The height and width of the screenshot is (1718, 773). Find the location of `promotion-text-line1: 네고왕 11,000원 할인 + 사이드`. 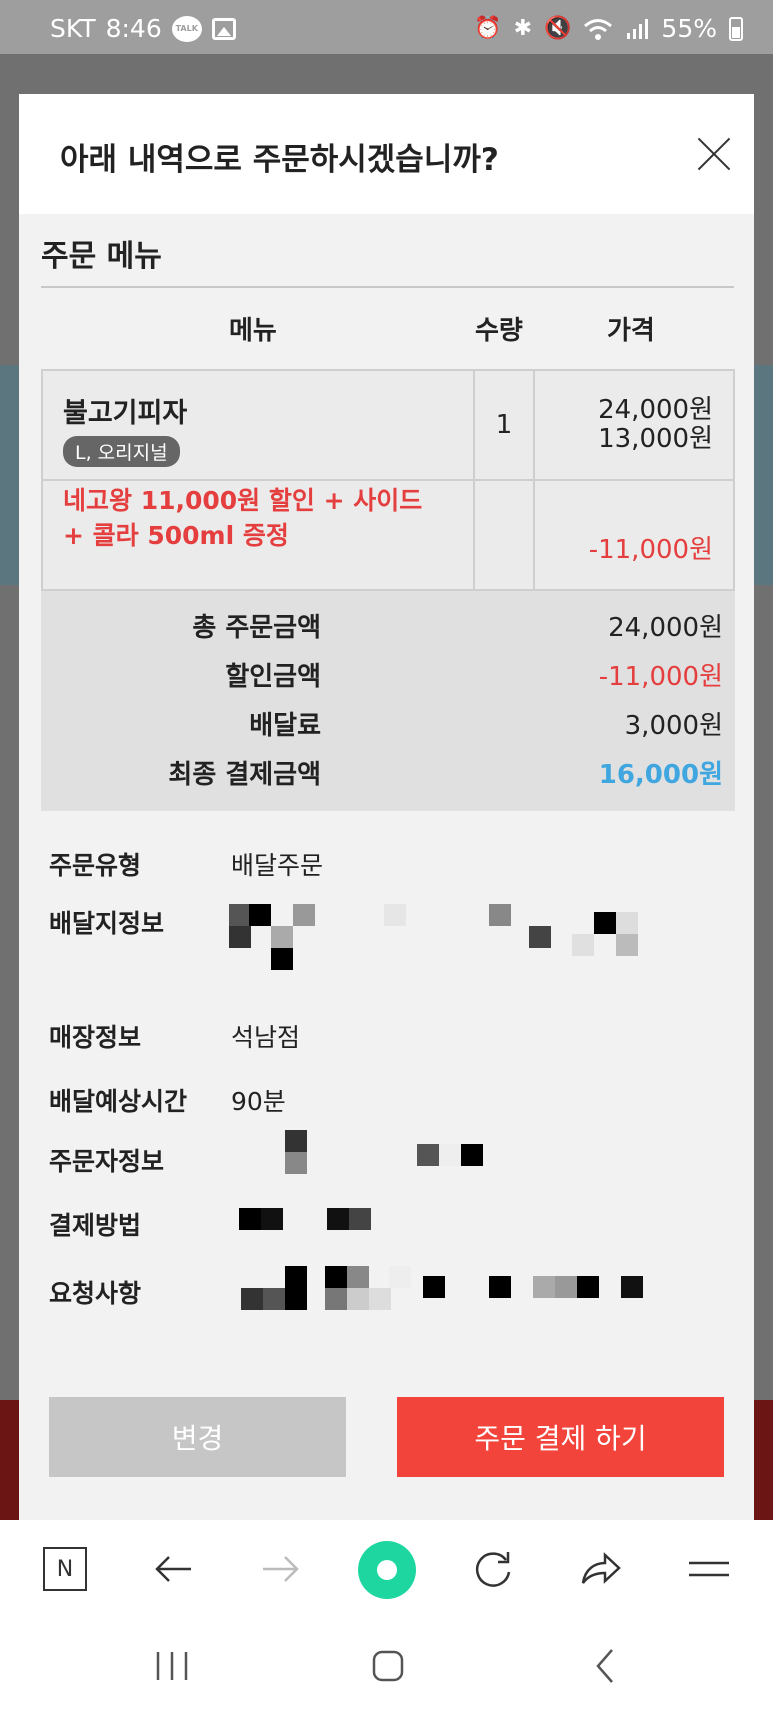

promotion-text-line1: 네고왕 11,000원 할인 + 사이드 is located at coordinates (243, 500).